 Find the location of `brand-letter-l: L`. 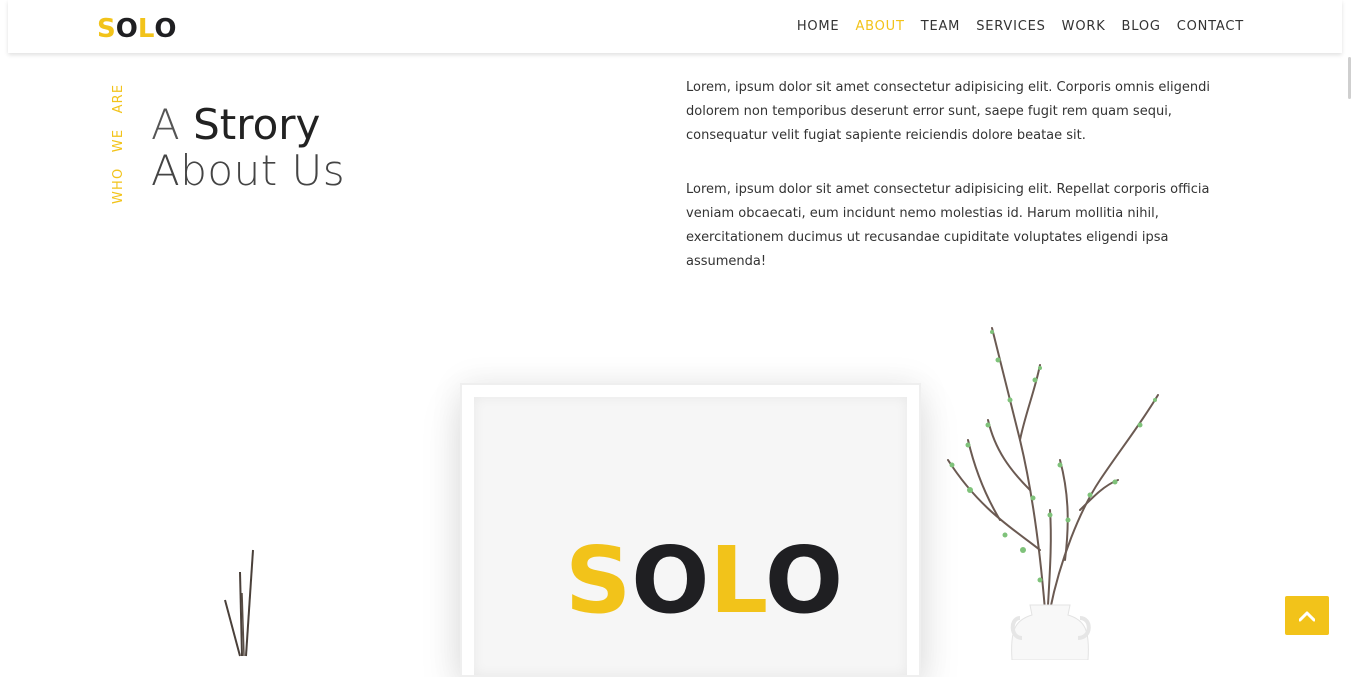

brand-letter-l: L is located at coordinates (146, 29).